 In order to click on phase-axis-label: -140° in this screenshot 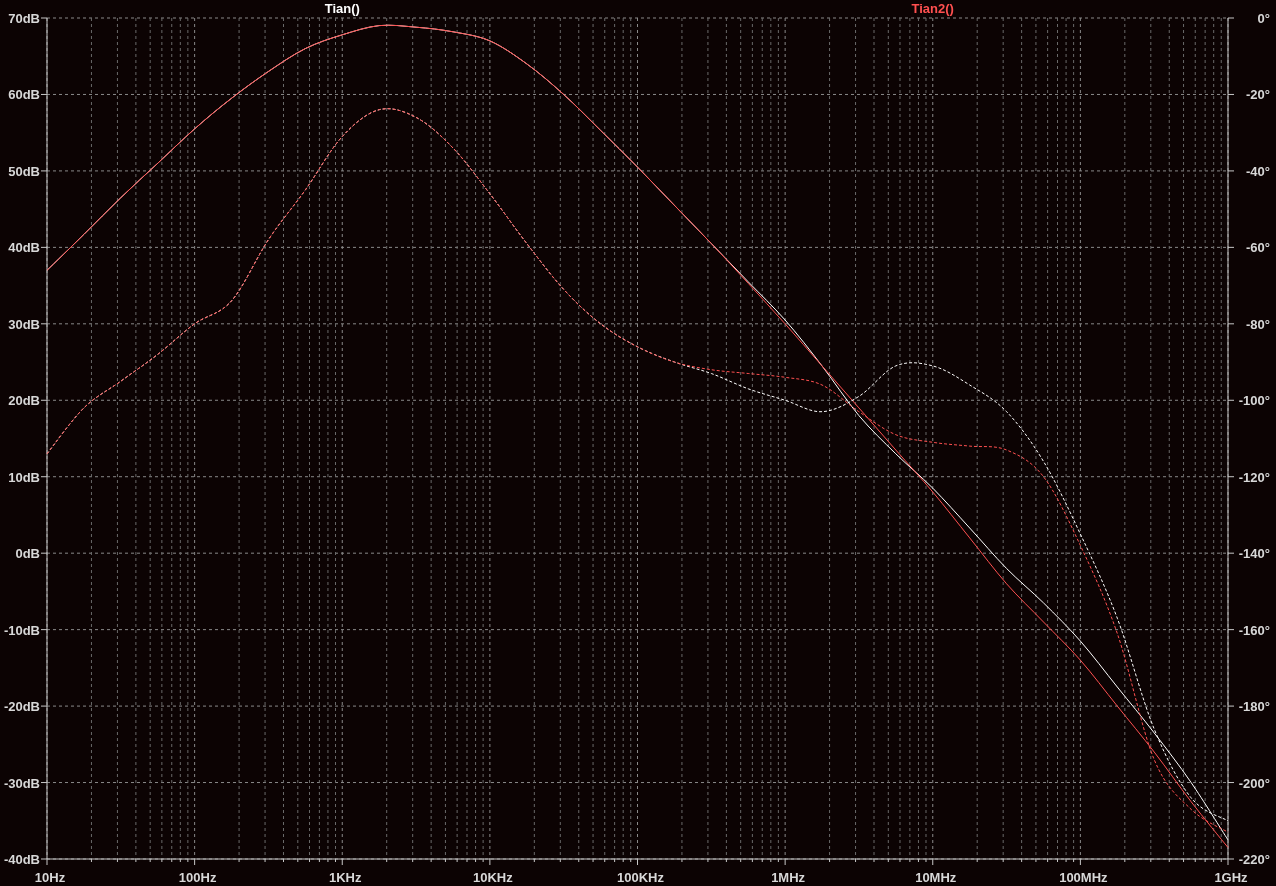, I will do `click(1254, 554)`.